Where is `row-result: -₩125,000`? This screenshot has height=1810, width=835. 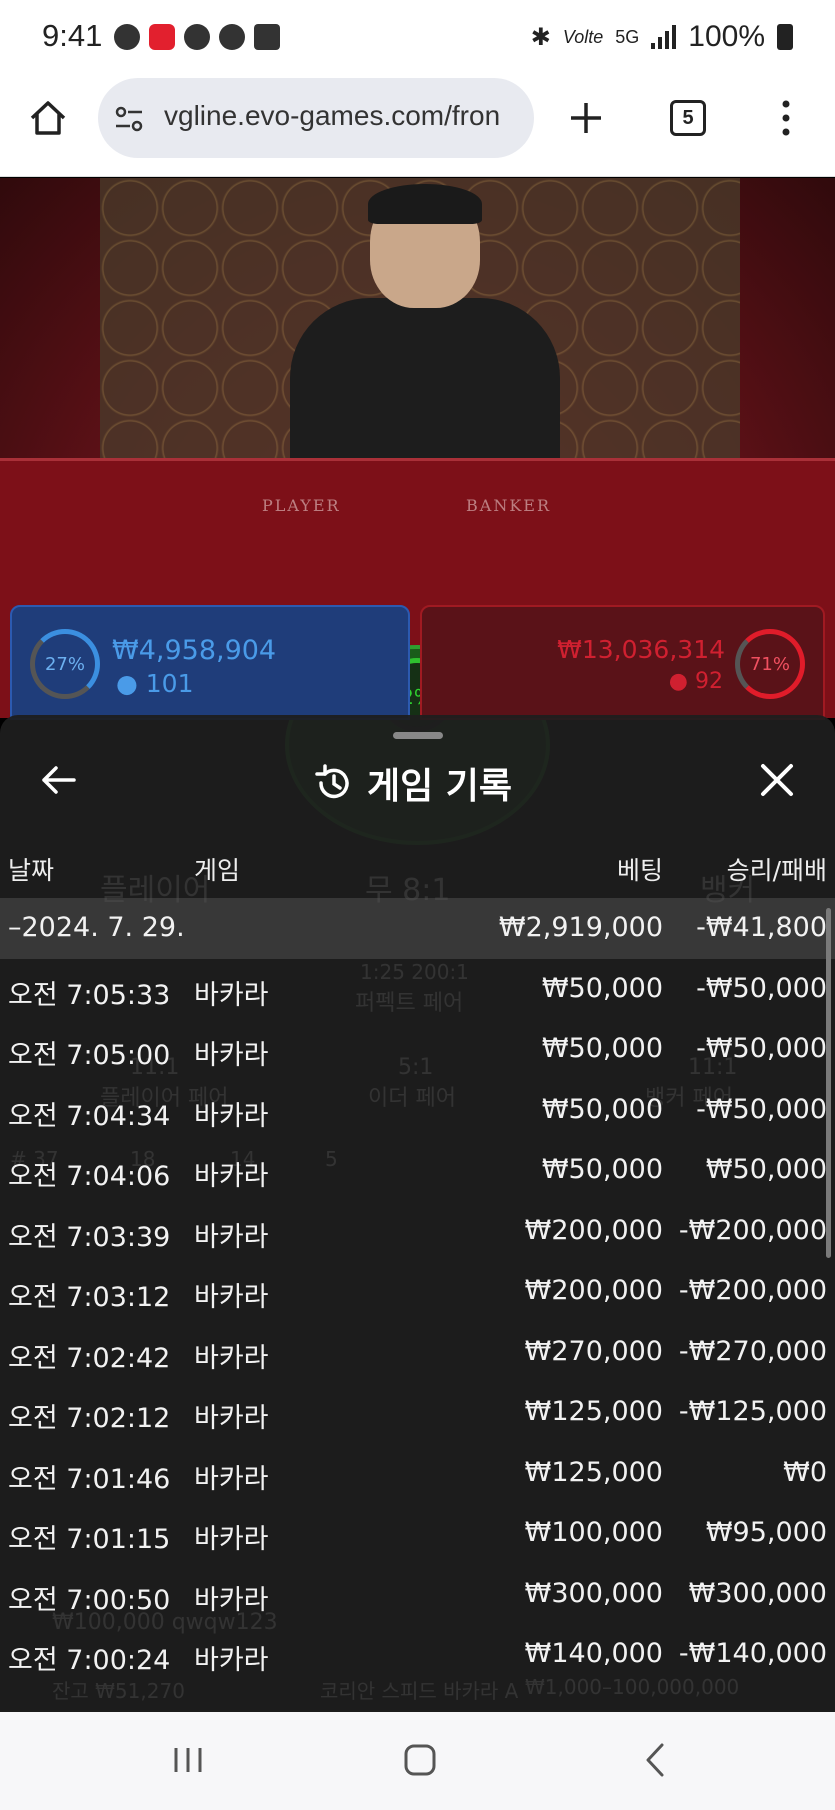 row-result: -₩125,000 is located at coordinates (752, 1411).